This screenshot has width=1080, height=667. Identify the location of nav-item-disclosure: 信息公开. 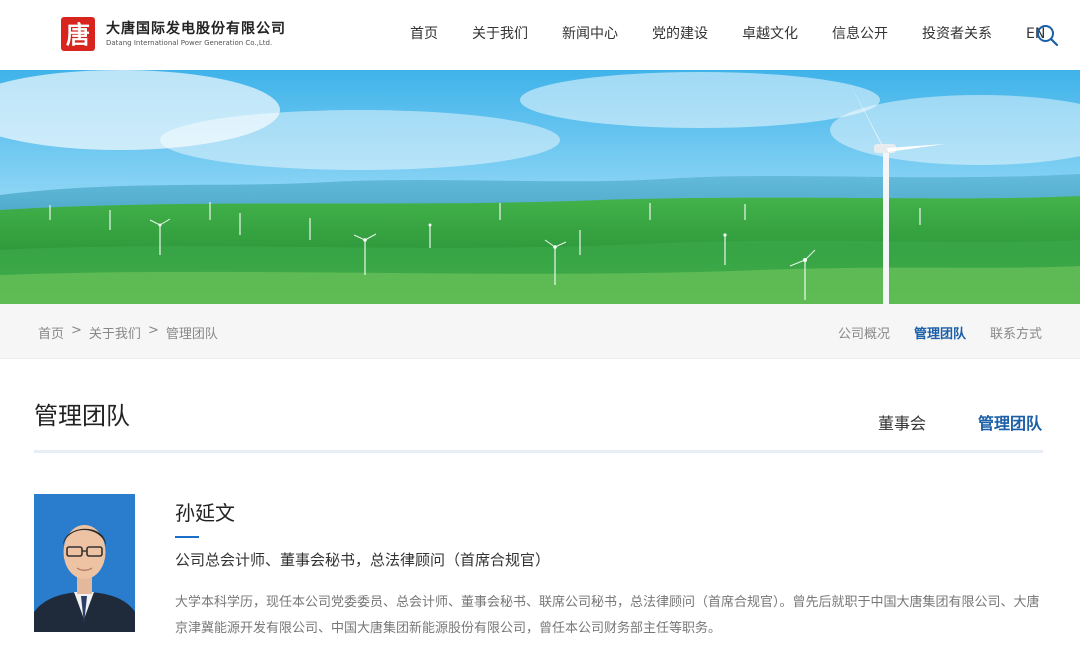
(860, 34).